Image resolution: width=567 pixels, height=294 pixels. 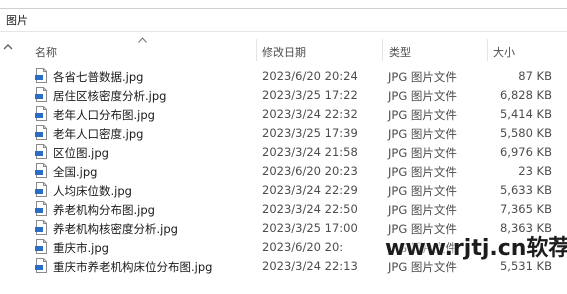 I want to click on file-size: 87 KB, so click(x=535, y=76).